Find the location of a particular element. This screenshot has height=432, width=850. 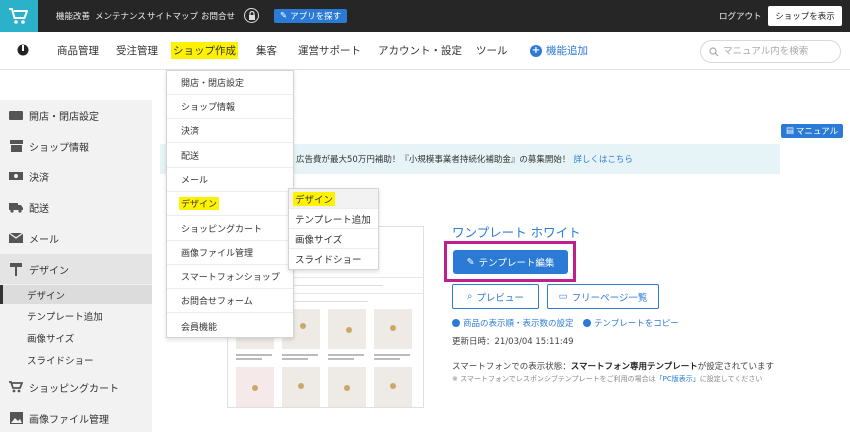

sp-note-template: スマートフォン専用テンプレート is located at coordinates (634, 367).